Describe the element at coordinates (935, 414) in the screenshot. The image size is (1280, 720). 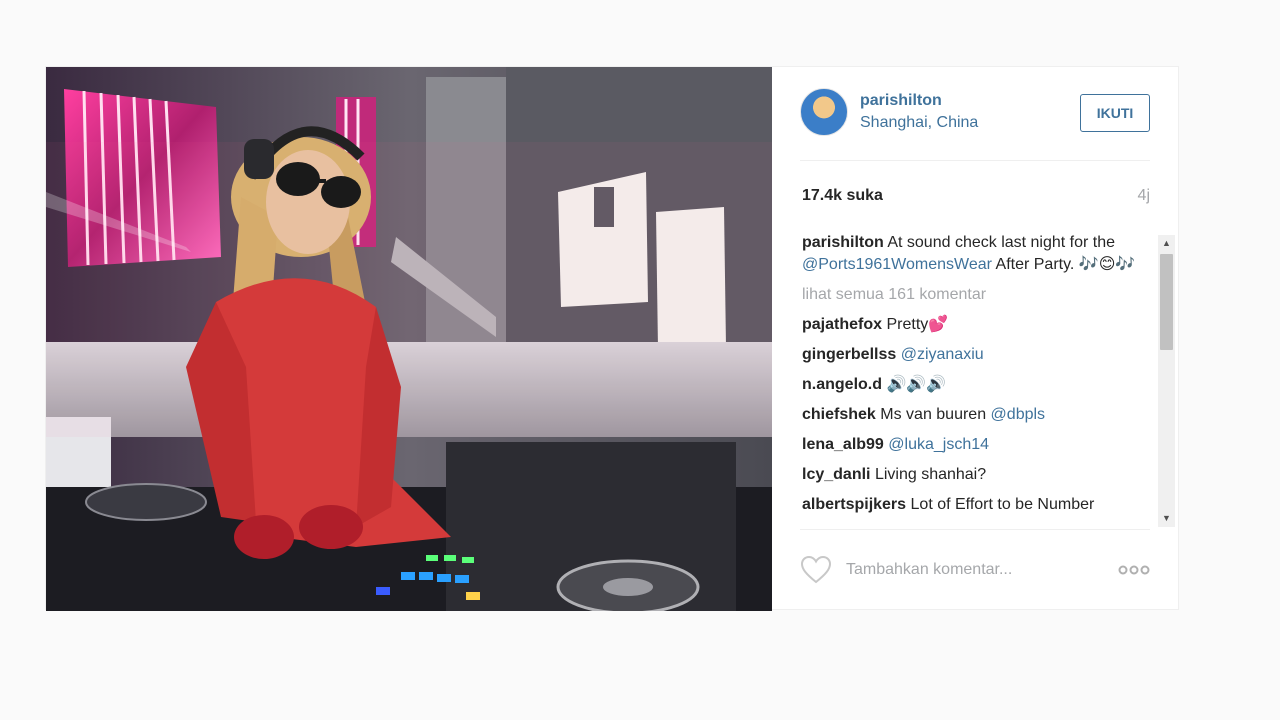
I see `comment-text: Ms van buuren` at that location.